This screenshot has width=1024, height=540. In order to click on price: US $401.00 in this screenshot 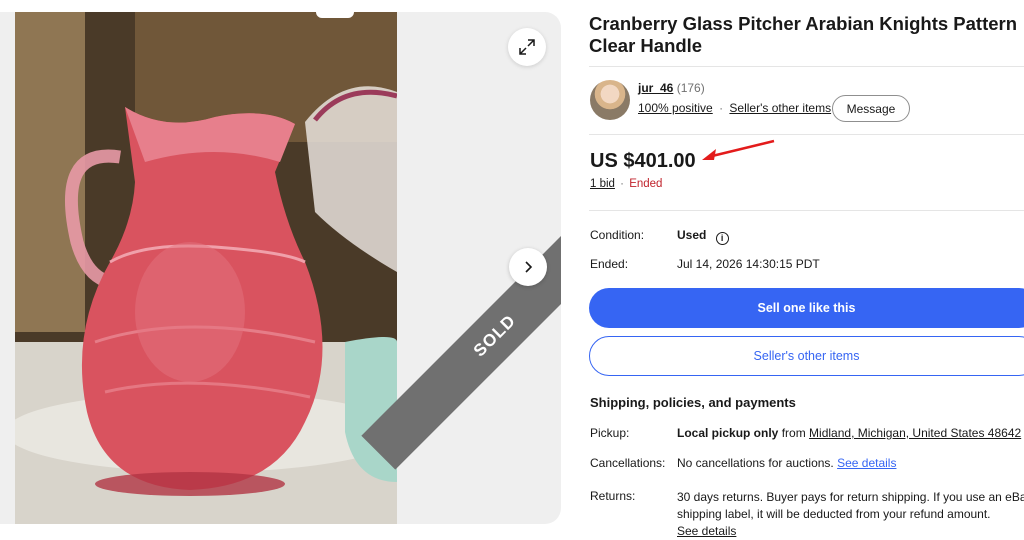, I will do `click(643, 161)`.